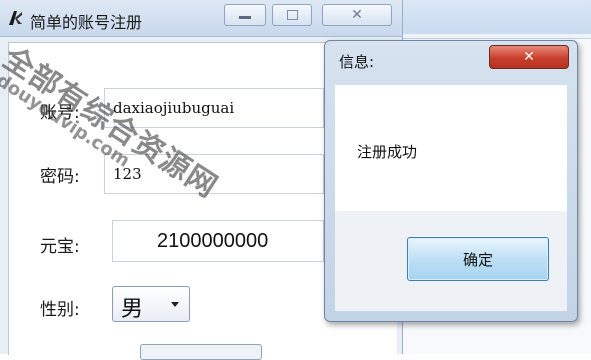  What do you see at coordinates (201, 352) in the screenshot?
I see `register-button` at bounding box center [201, 352].